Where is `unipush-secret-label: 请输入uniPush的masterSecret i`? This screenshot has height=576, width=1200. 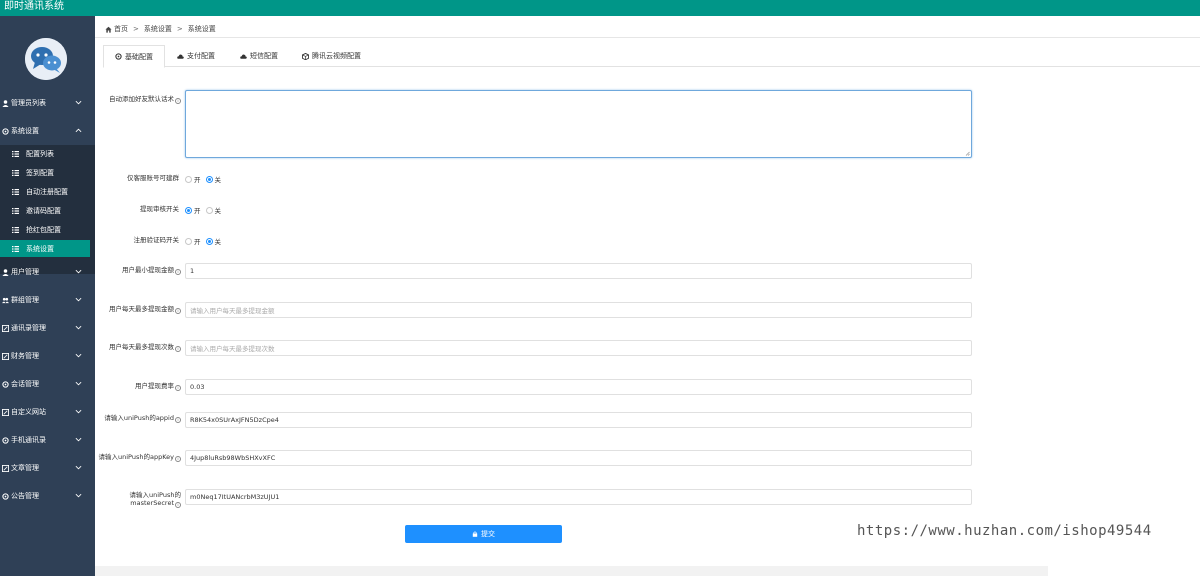 unipush-secret-label: 请输入uniPush的masterSecret i is located at coordinates (155, 499).